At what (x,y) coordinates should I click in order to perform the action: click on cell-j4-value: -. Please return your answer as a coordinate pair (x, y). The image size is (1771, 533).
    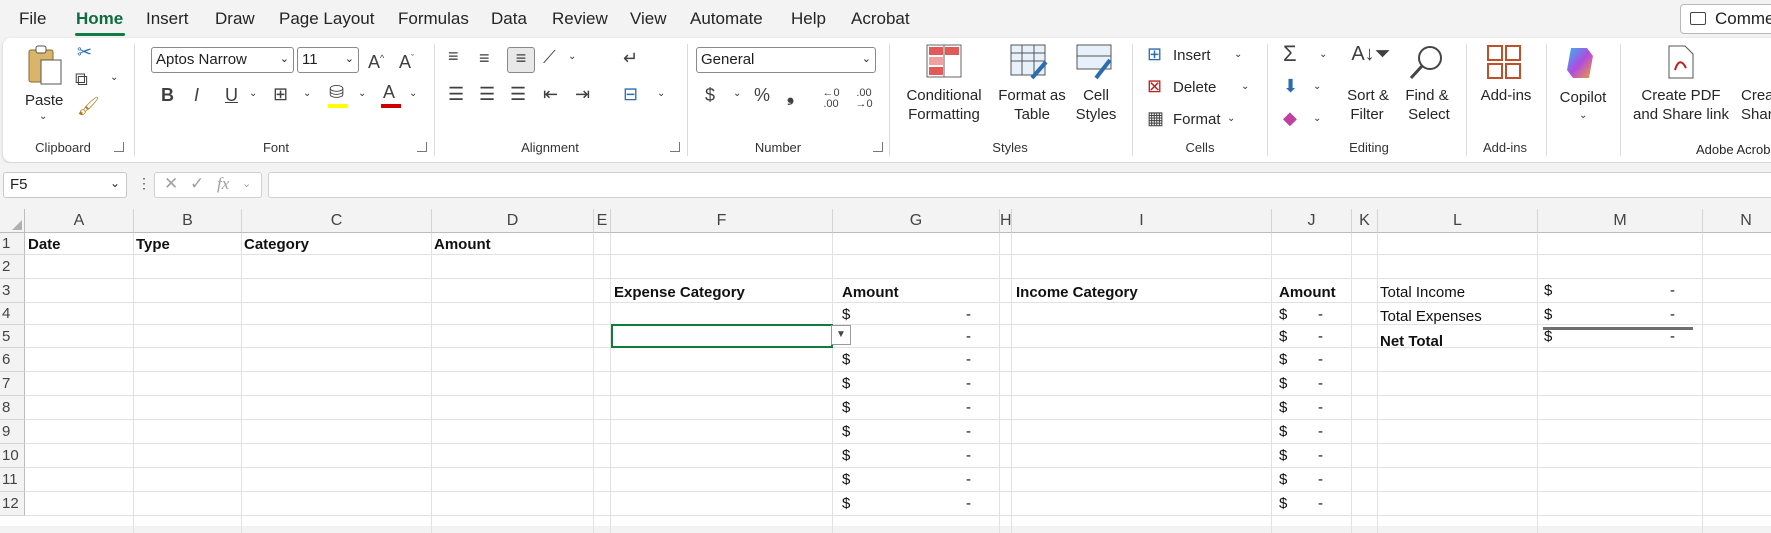
    Looking at the image, I should click on (1320, 314).